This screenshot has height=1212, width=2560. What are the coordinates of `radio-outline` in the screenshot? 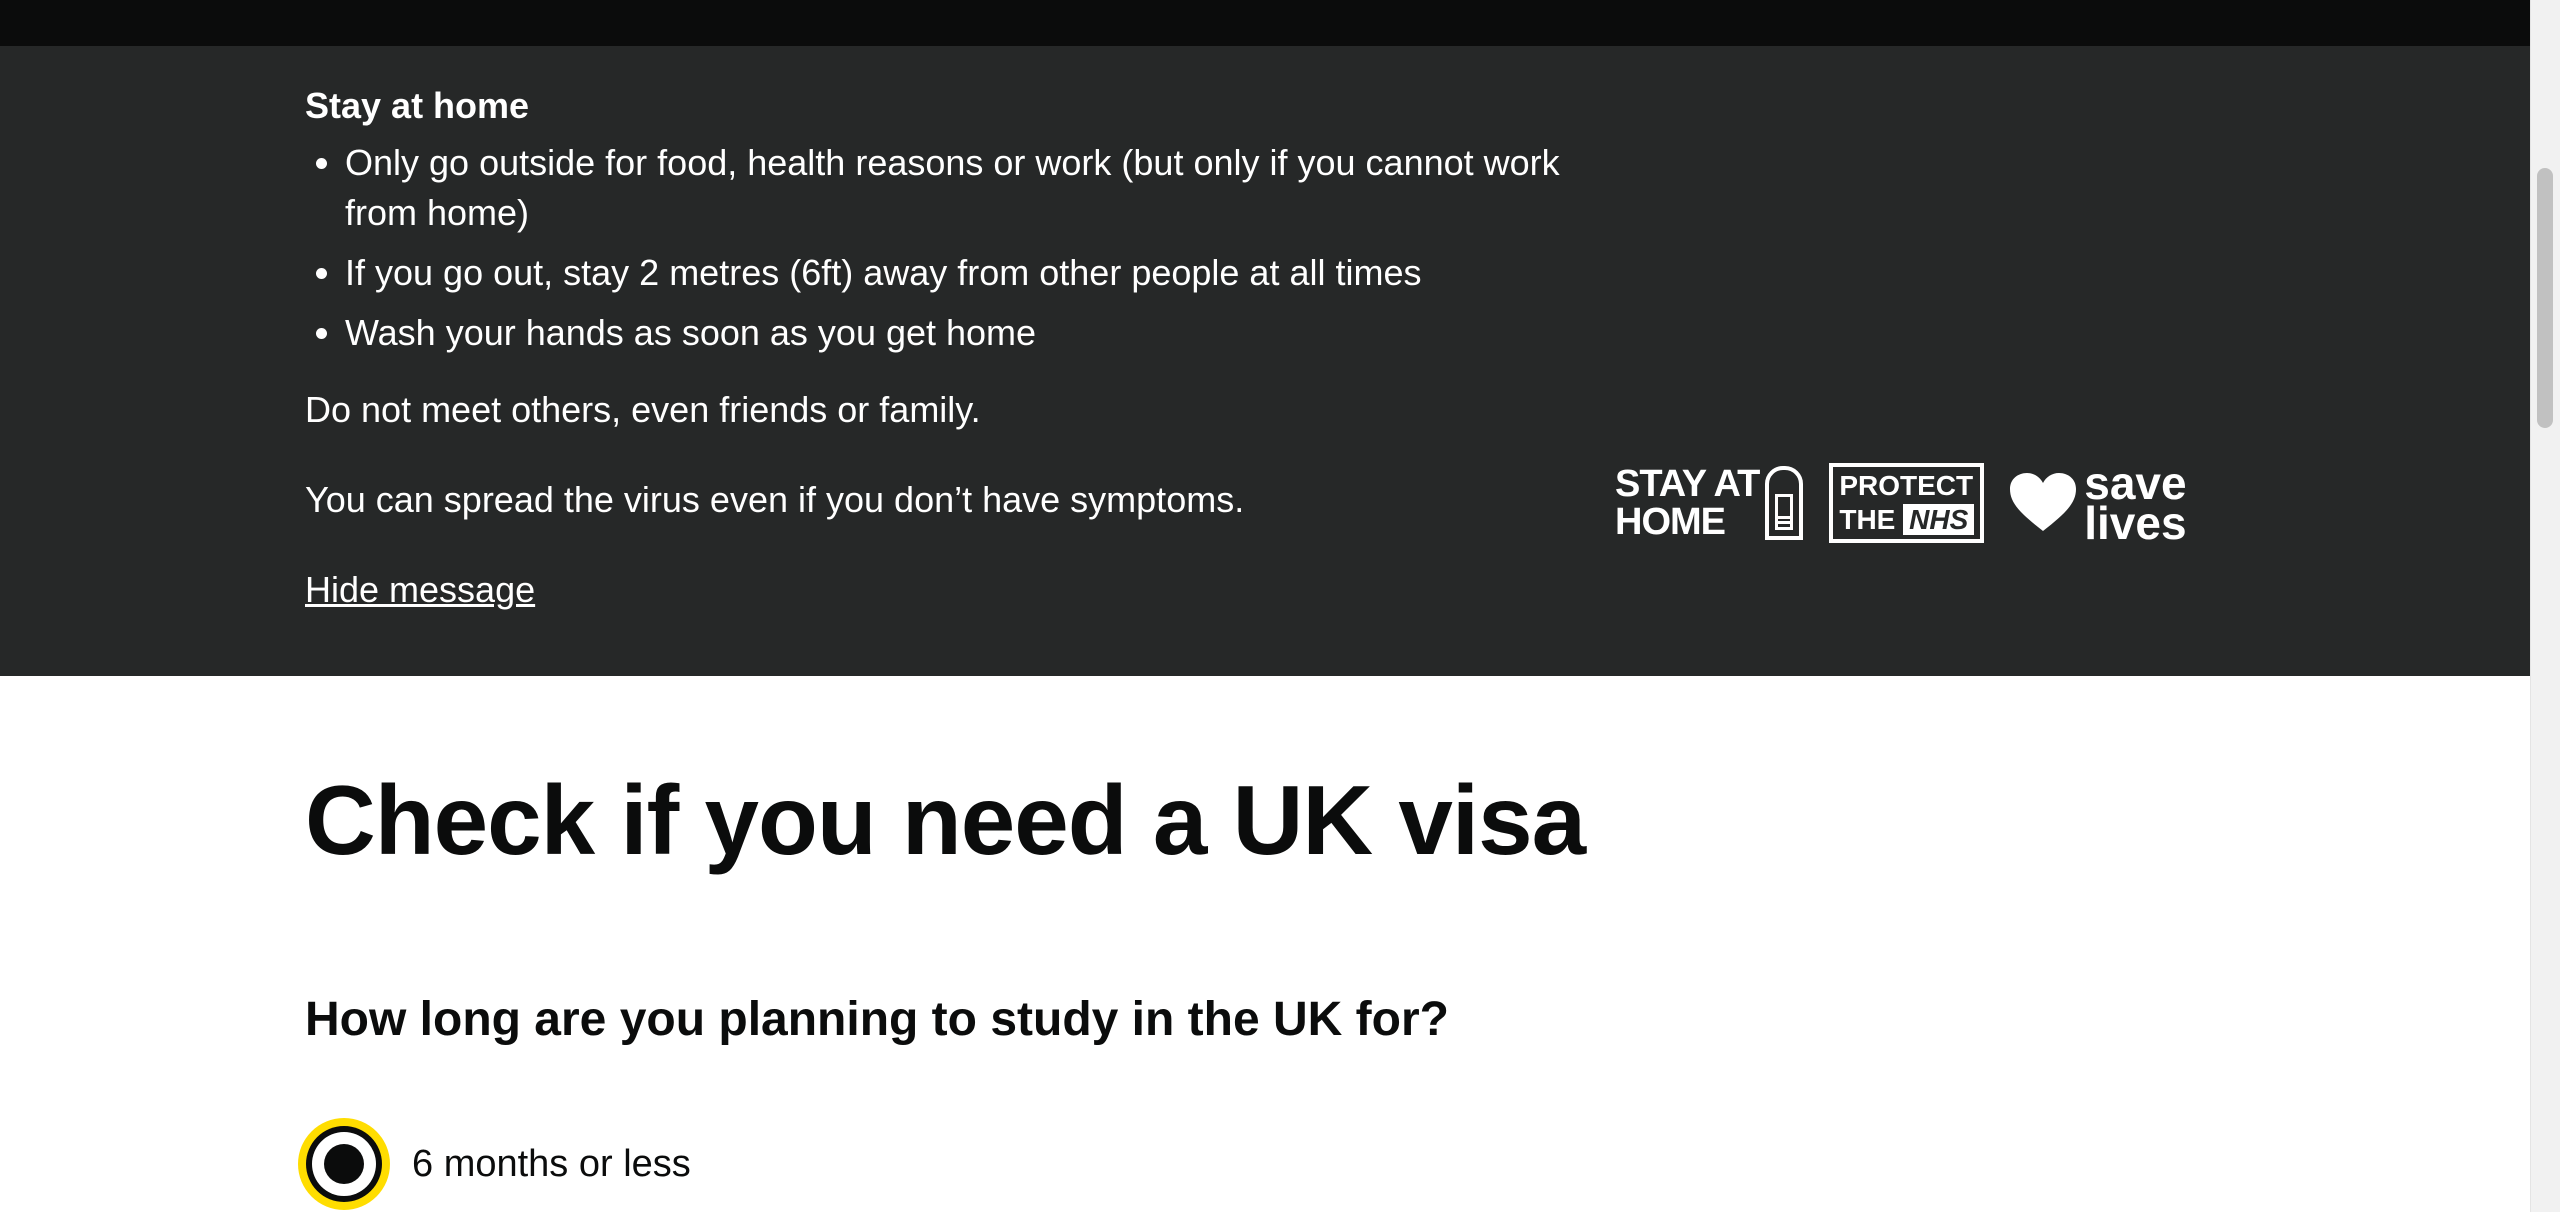 It's located at (344, 1164).